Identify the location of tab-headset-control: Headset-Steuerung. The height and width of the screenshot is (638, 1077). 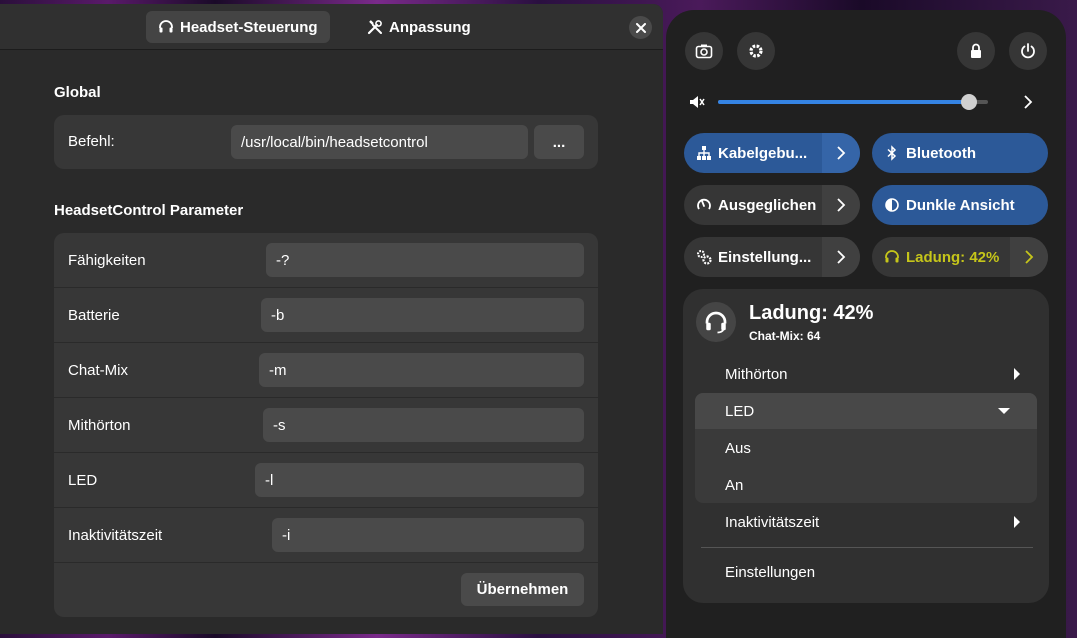
(238, 27).